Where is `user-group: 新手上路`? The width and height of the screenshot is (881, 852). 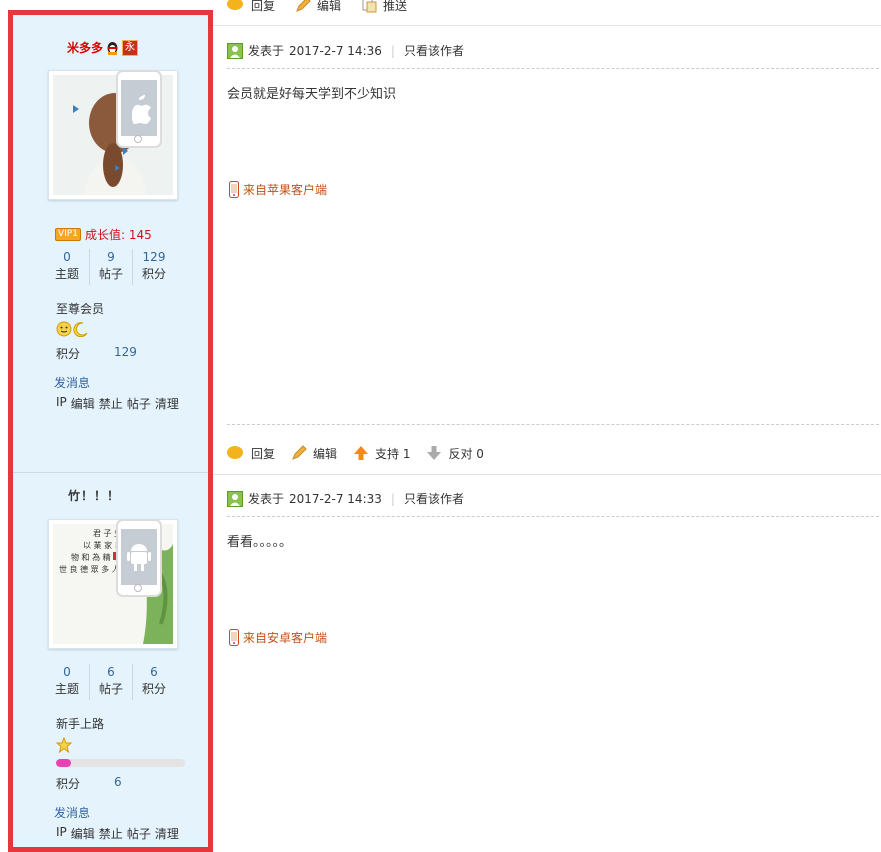 user-group: 新手上路 is located at coordinates (80, 723).